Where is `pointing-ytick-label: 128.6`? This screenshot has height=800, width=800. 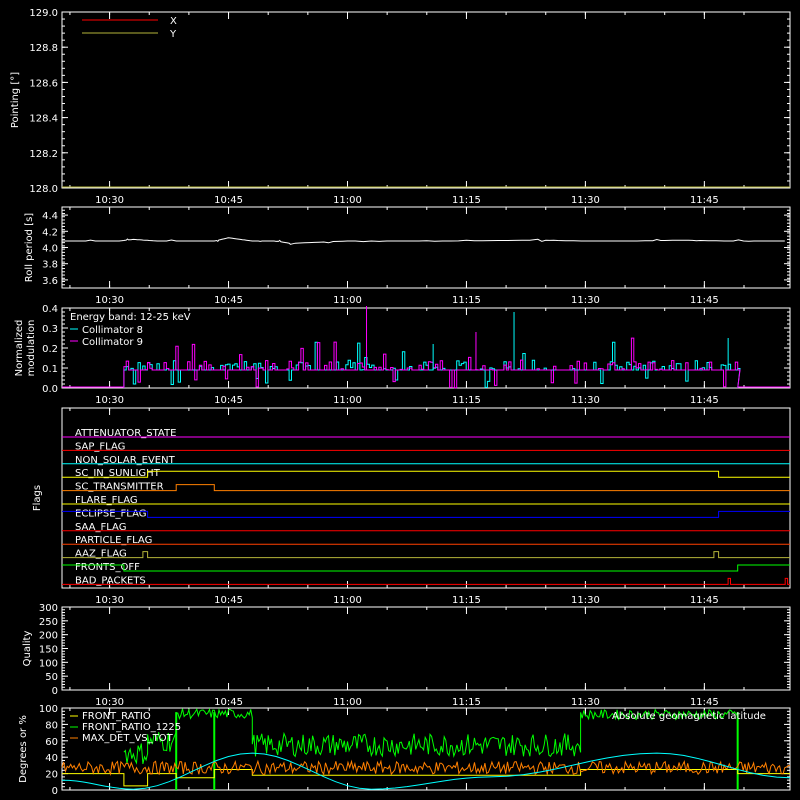
pointing-ytick-label: 128.6 is located at coordinates (43, 83).